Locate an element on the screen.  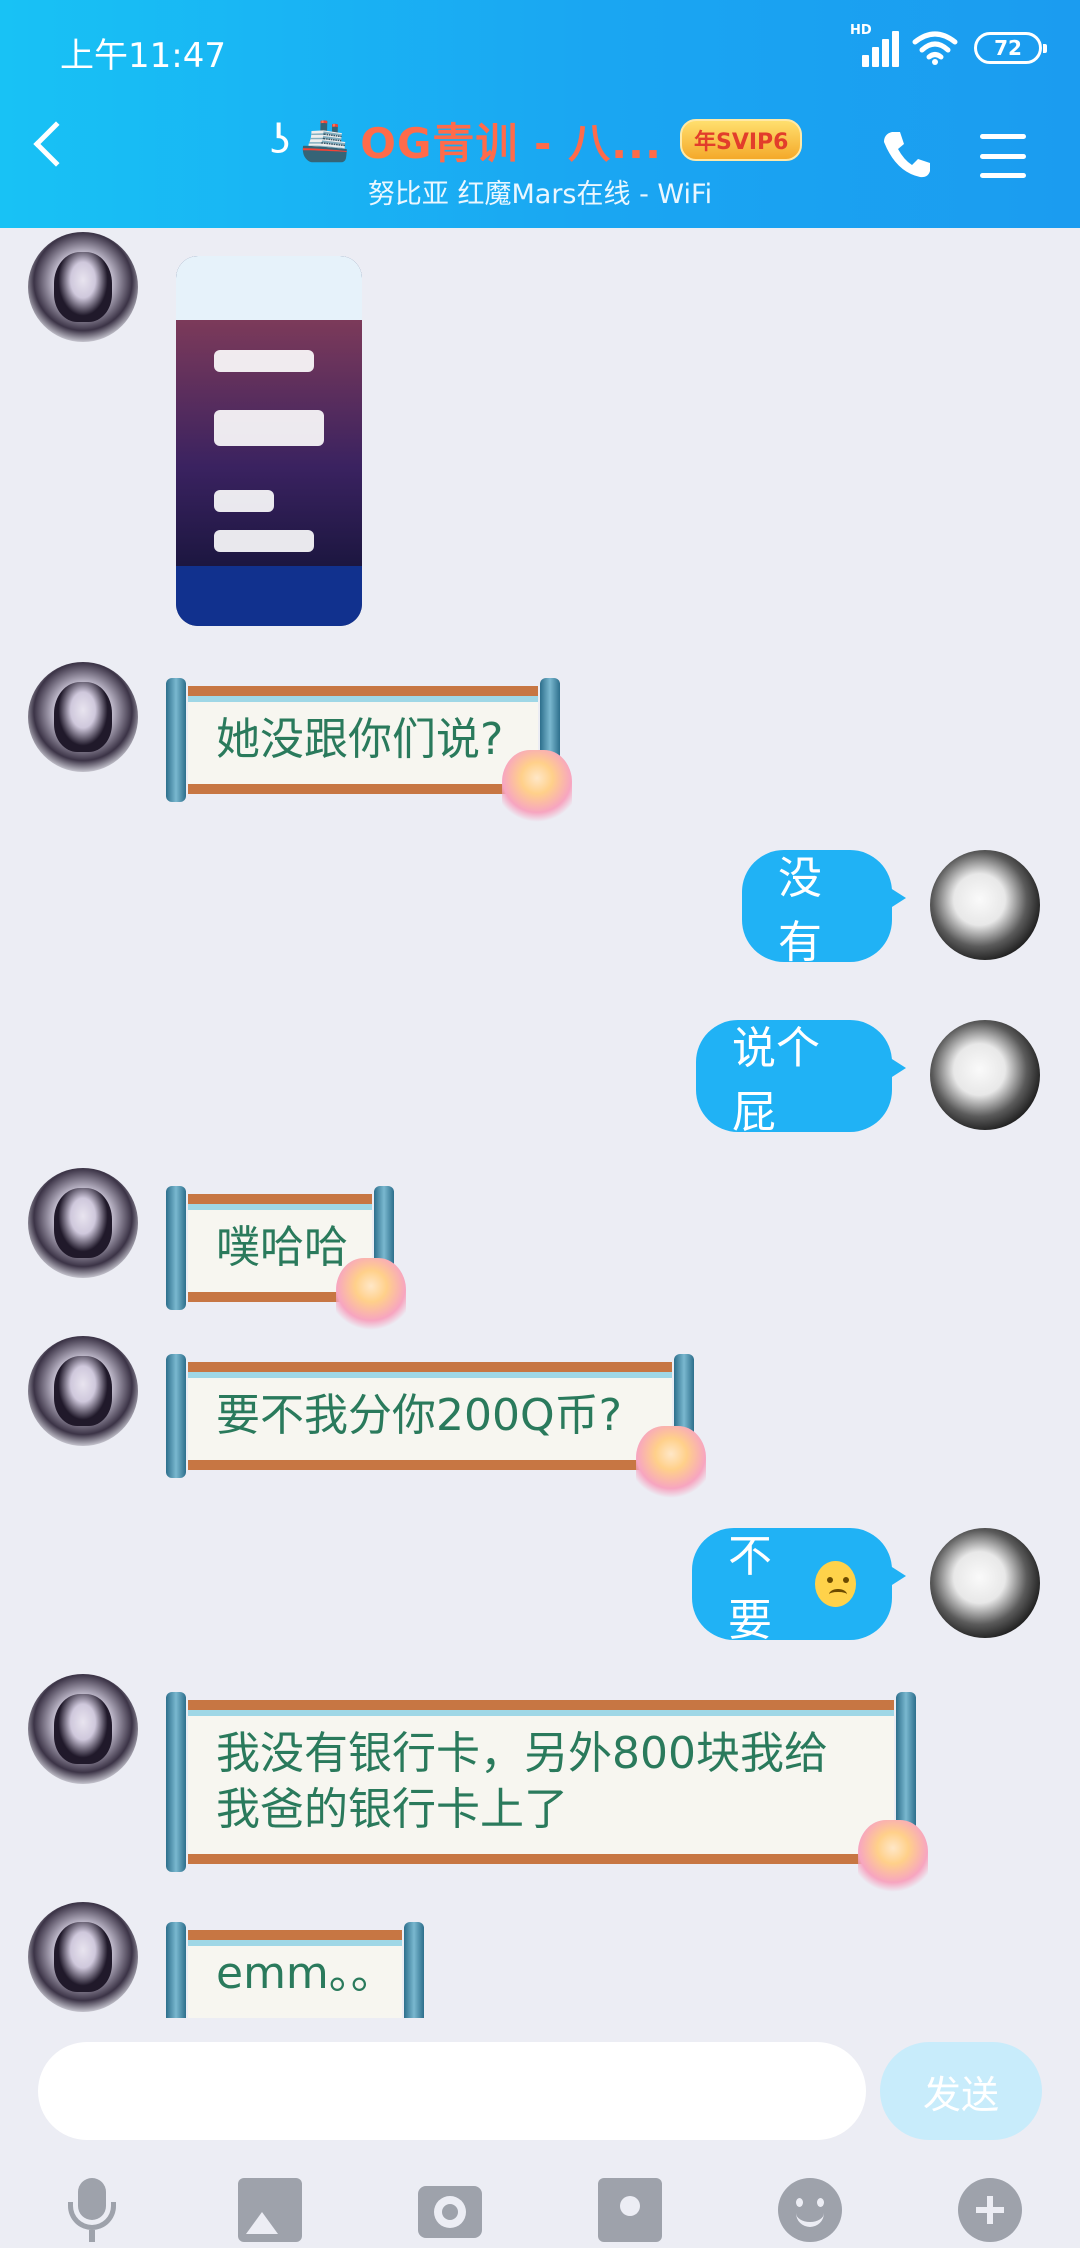
status-time: 上午11:47 is located at coordinates (143, 56).